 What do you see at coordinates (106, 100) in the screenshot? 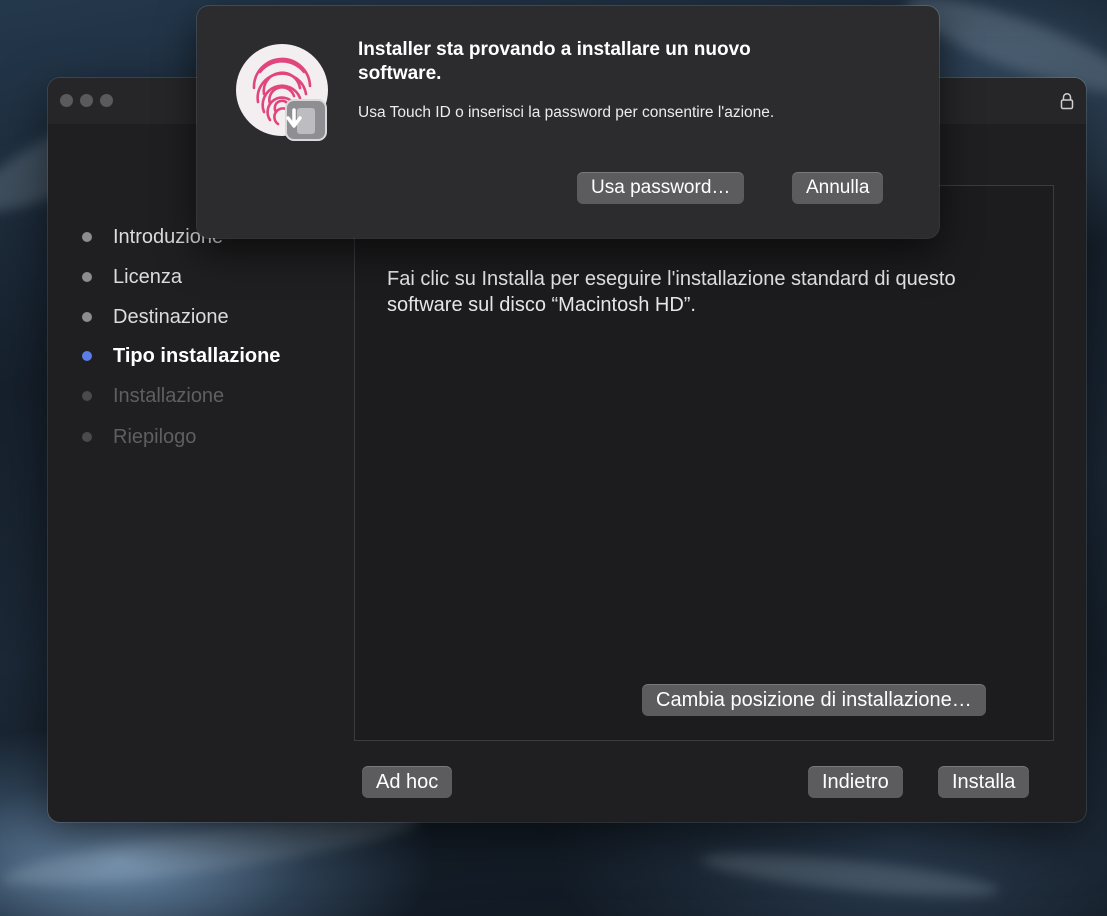
I see `zoom-window-button` at bounding box center [106, 100].